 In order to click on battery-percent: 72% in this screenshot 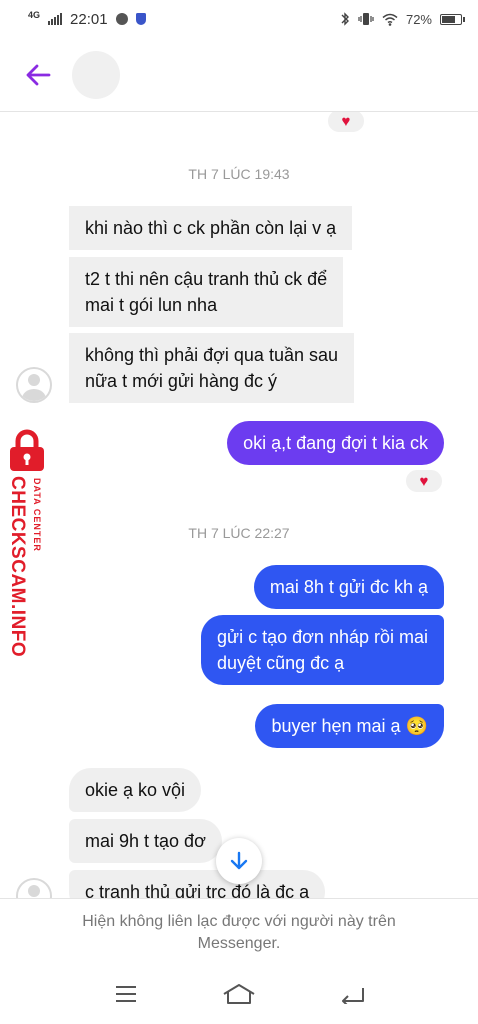, I will do `click(418, 19)`.